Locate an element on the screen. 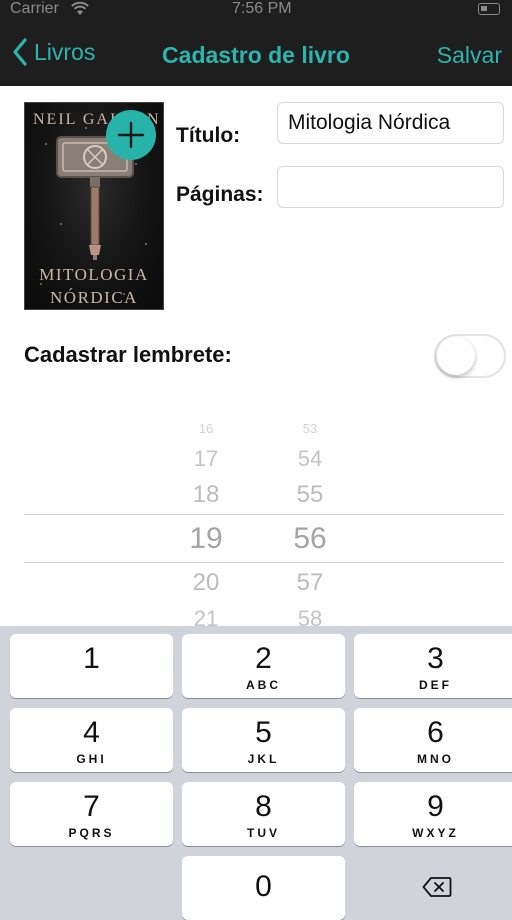  hour-option: 20 is located at coordinates (206, 582).